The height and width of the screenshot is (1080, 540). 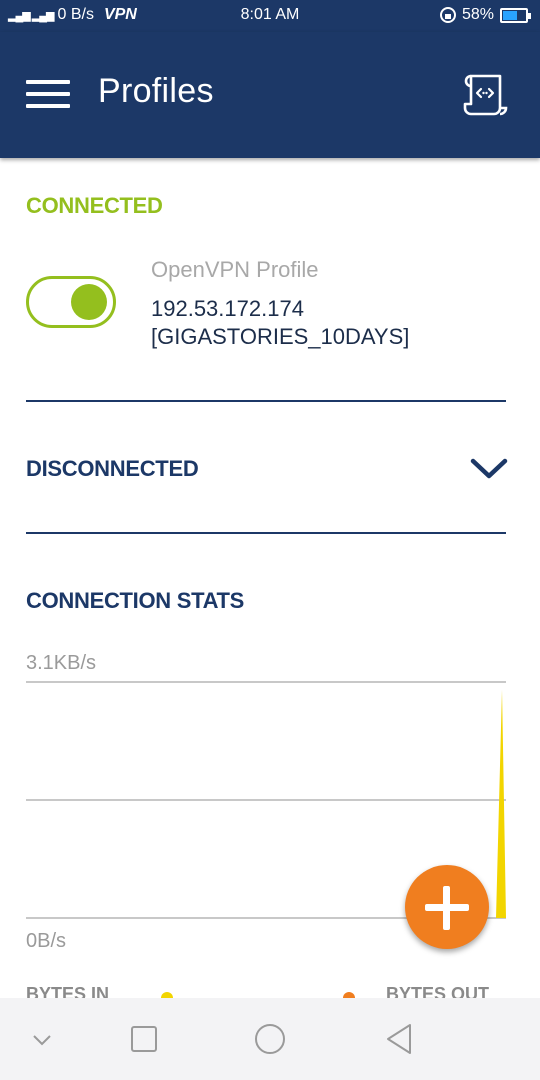 What do you see at coordinates (46, 941) in the screenshot?
I see `y-axis-min-label: 0B/s` at bounding box center [46, 941].